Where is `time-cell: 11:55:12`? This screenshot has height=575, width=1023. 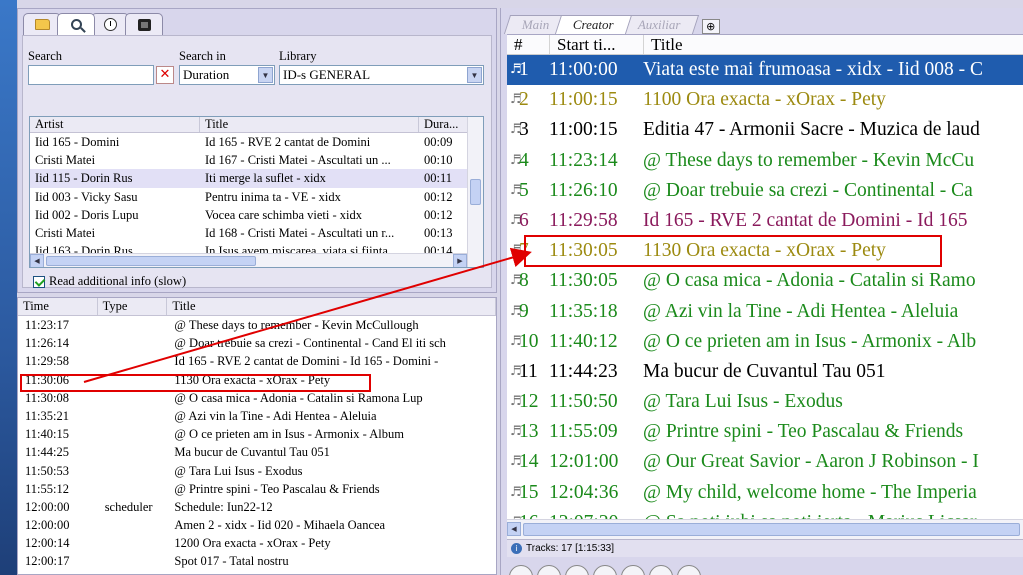
time-cell: 11:55:12 is located at coordinates (47, 488).